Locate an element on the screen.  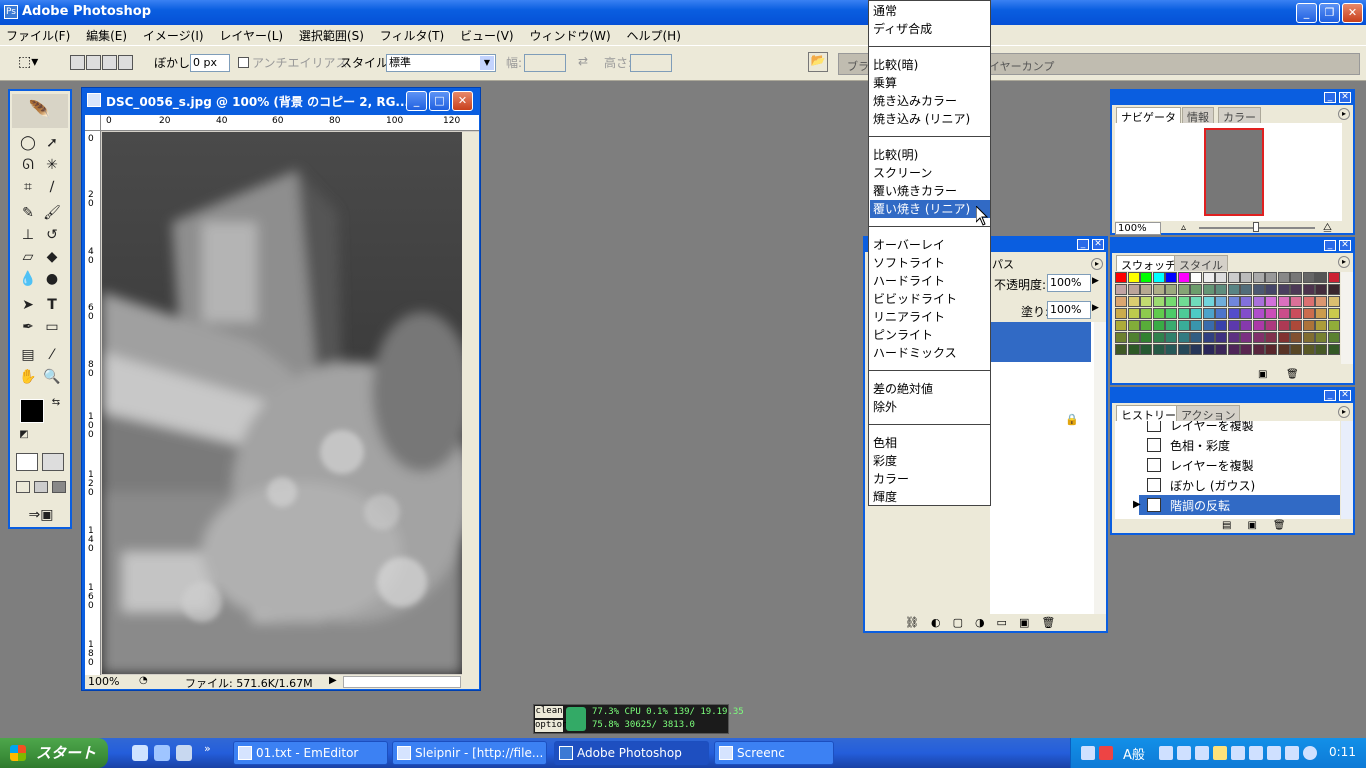
history-scrollbar is located at coordinates (1347, 470).